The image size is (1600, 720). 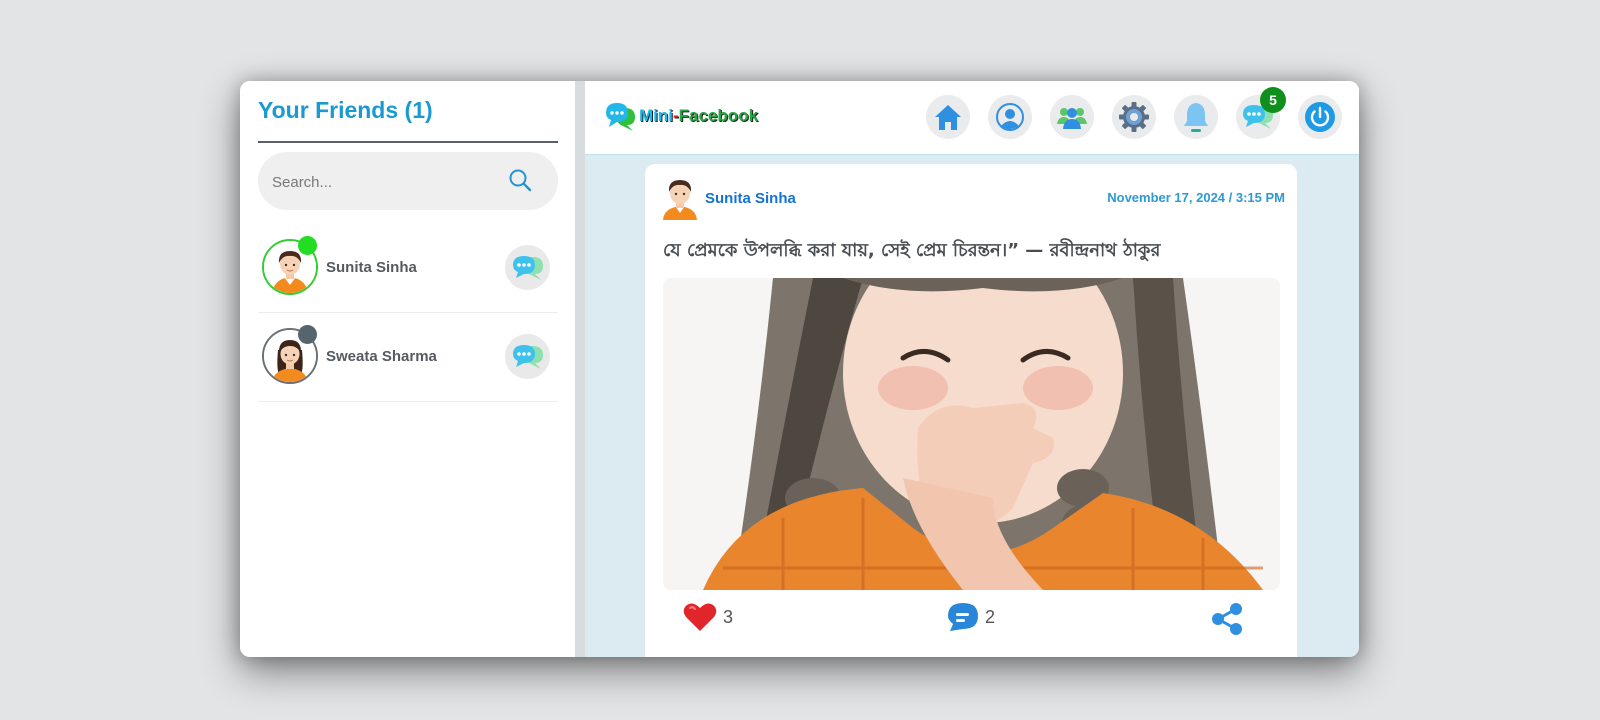 What do you see at coordinates (381, 356) in the screenshot?
I see `friend-name: Sweata Sharma` at bounding box center [381, 356].